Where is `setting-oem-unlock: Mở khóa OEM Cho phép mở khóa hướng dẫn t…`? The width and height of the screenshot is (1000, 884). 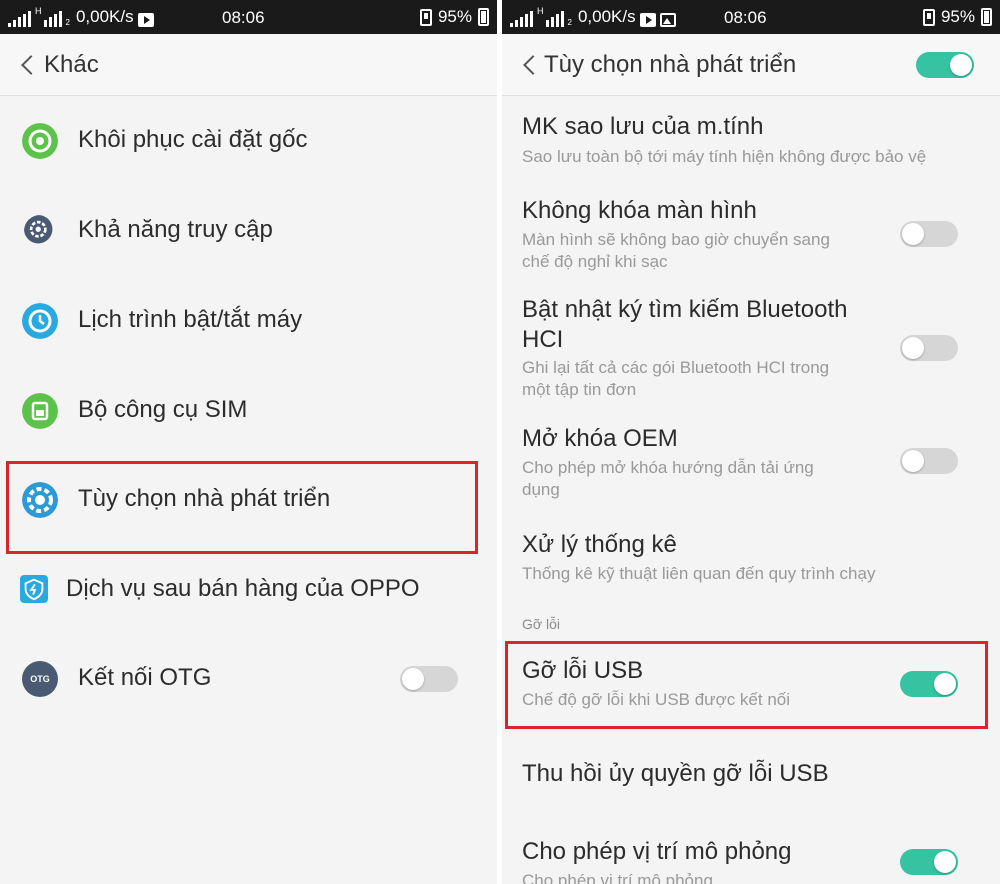 setting-oem-unlock: Mở khóa OEM Cho phép mở khóa hướng dẫn t… is located at coordinates (751, 464).